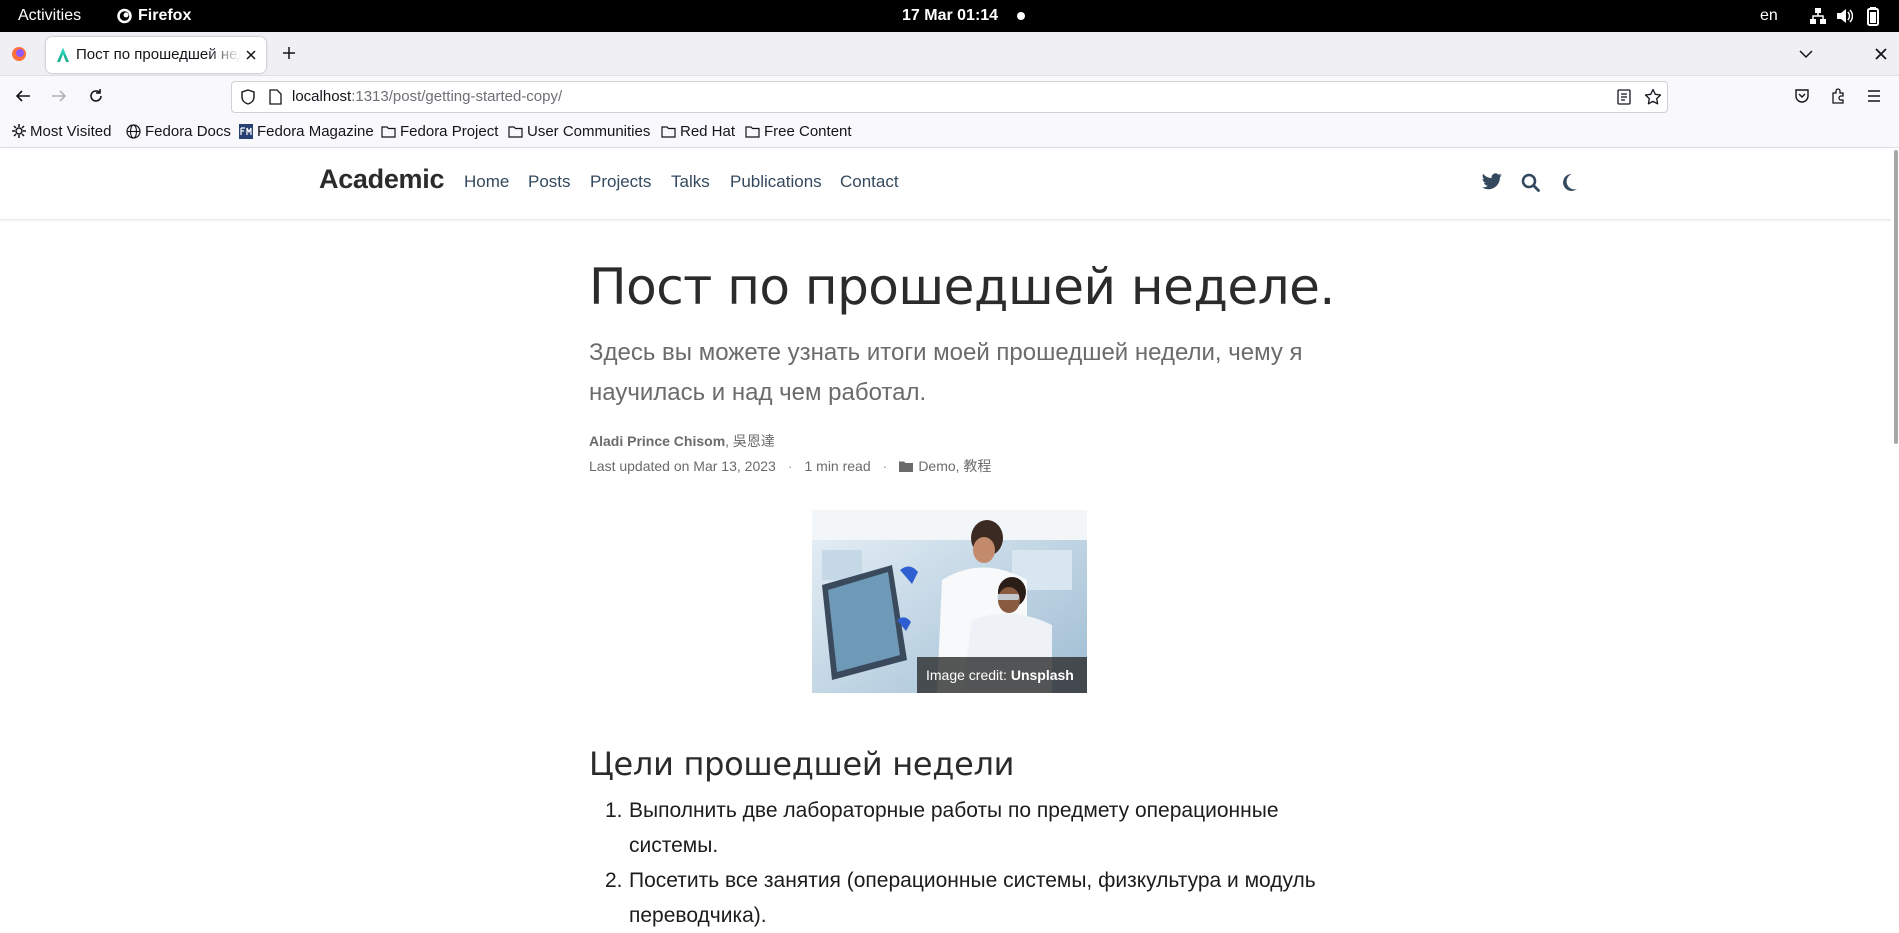  What do you see at coordinates (1021, 16) in the screenshot?
I see `notification-dot-icon` at bounding box center [1021, 16].